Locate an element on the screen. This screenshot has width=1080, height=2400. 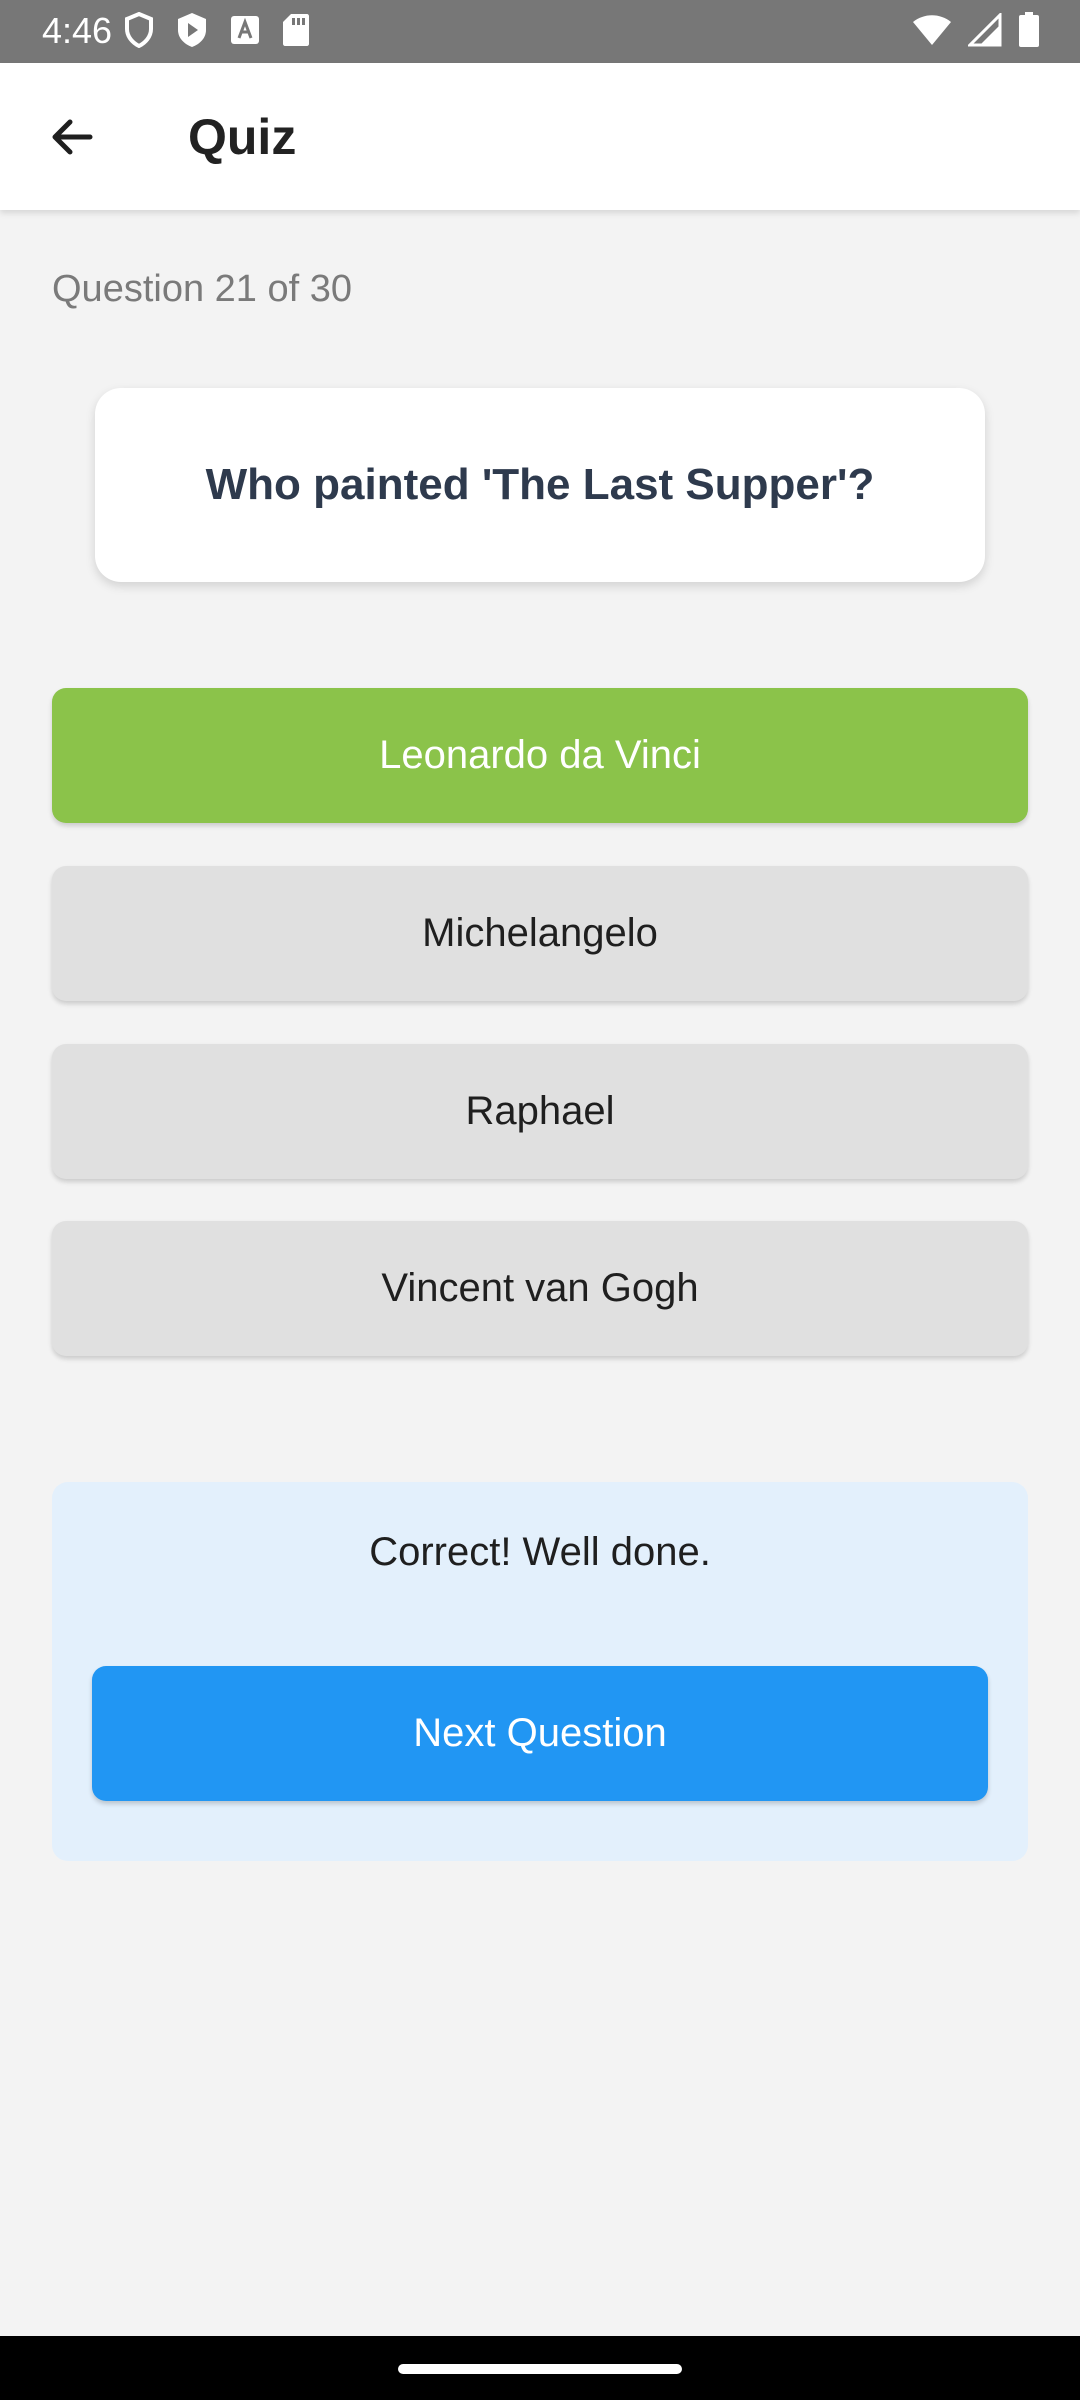
answer-label: Michelangelo is located at coordinates (540, 933).